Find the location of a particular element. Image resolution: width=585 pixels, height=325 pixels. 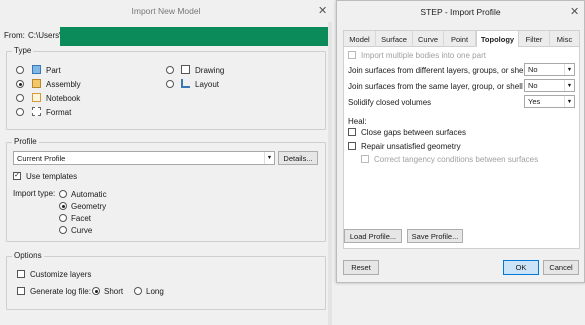

import-type-automatic-radio is located at coordinates (63, 194).